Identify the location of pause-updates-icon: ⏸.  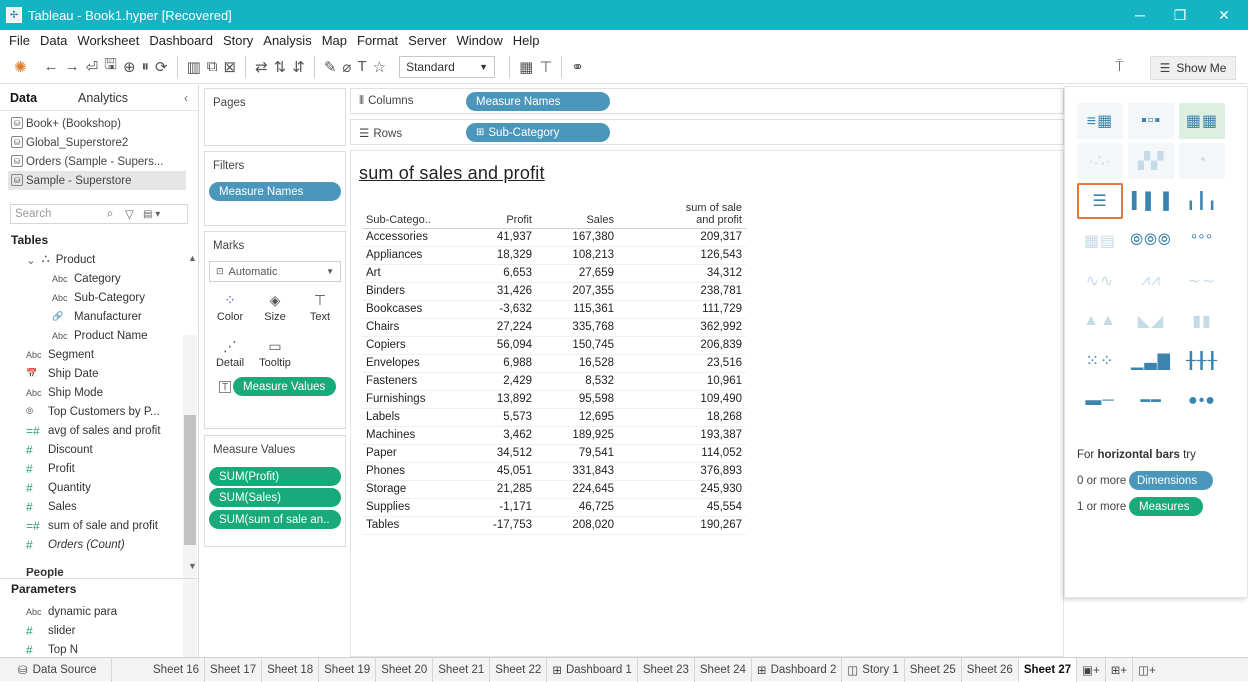
(146, 67).